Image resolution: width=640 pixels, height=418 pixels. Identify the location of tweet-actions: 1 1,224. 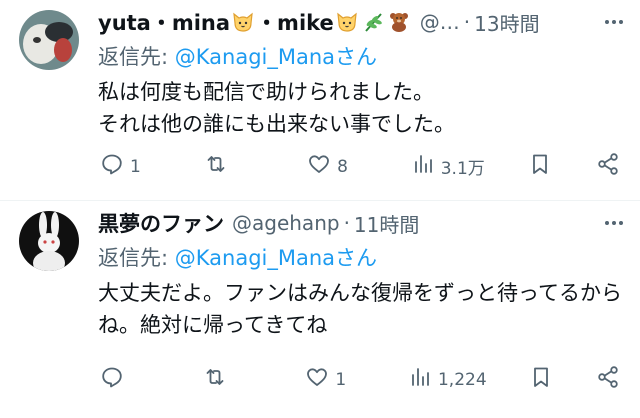
(360, 379).